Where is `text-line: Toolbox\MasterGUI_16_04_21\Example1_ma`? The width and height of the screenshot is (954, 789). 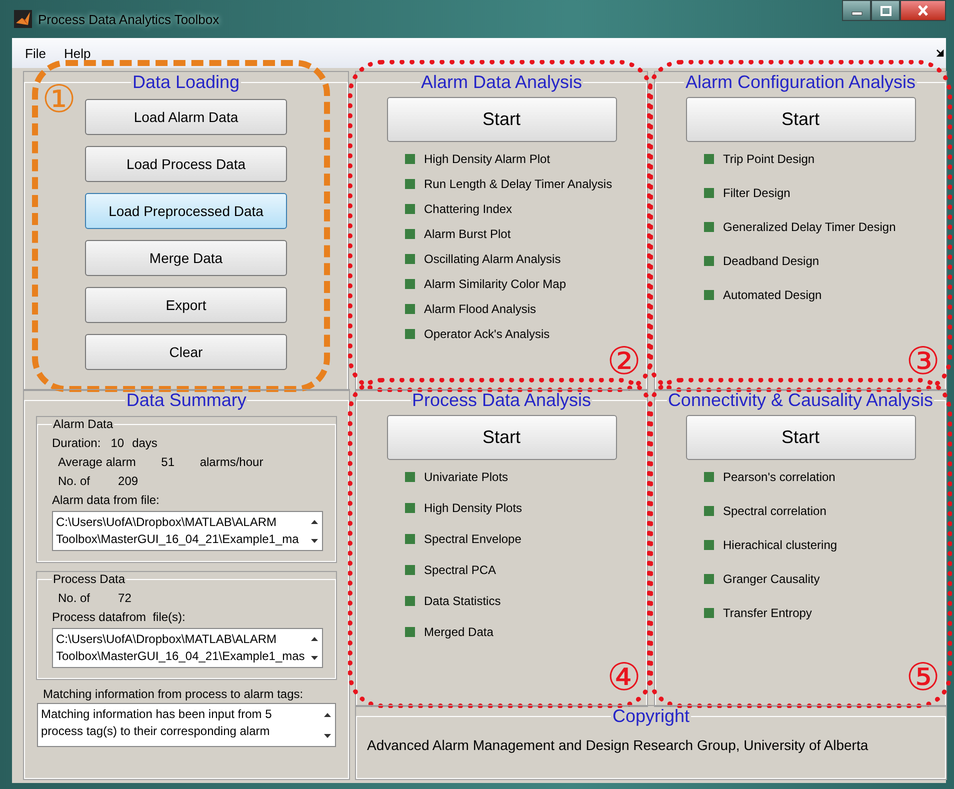
text-line: Toolbox\MasterGUI_16_04_21\Example1_ma is located at coordinates (178, 539).